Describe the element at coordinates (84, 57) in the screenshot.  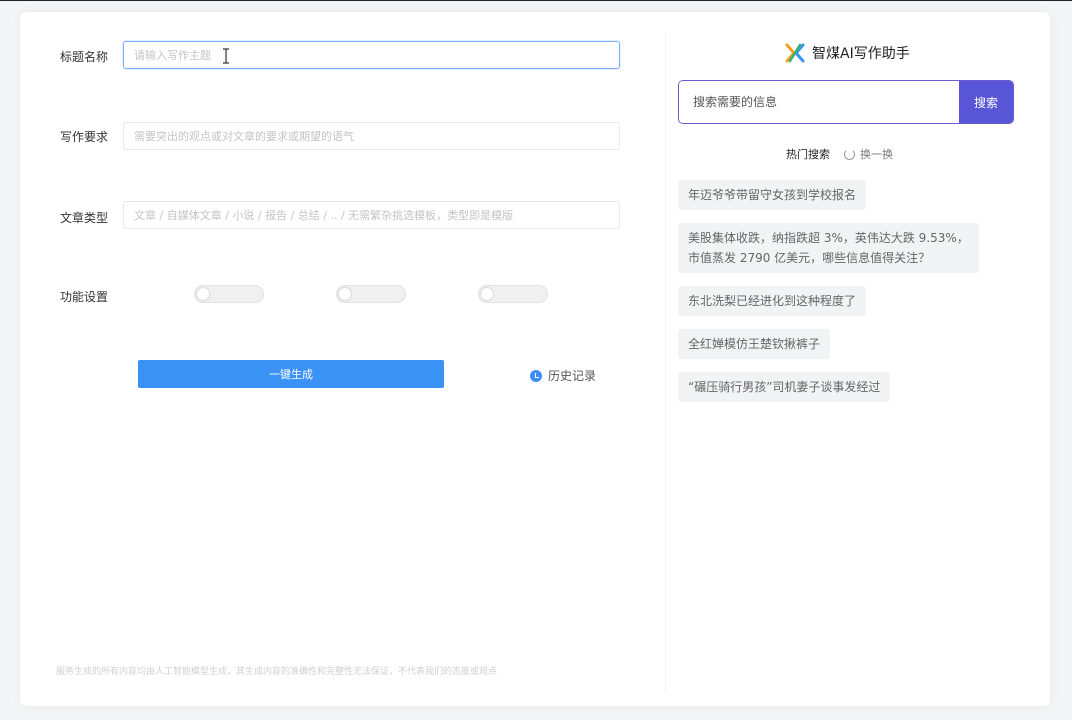
I see `title-label: 标题名称` at that location.